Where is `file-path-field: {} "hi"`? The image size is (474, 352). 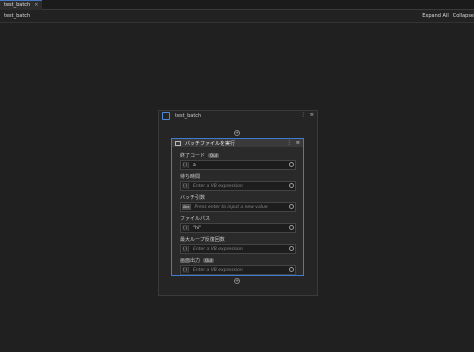 file-path-field: {} "hi" is located at coordinates (238, 228).